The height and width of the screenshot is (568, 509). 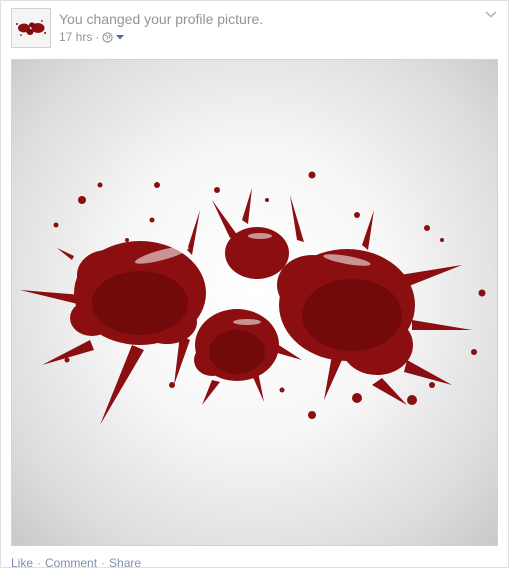 What do you see at coordinates (120, 37) in the screenshot?
I see `caret-down-icon` at bounding box center [120, 37].